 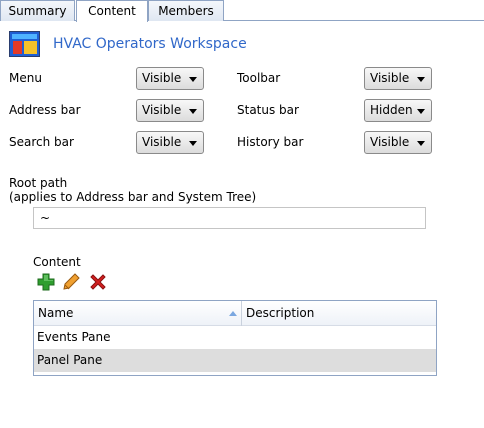 I want to click on table-row: Events Pane, so click(x=235, y=337).